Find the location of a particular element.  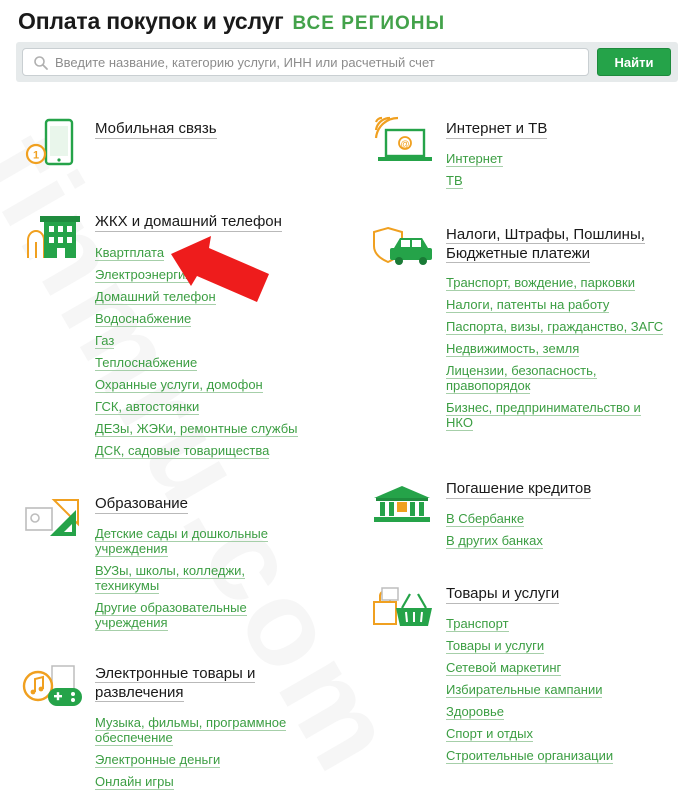

education-link-universities: ВУЗы, школы, колледжи, техникумы is located at coordinates (195, 578).